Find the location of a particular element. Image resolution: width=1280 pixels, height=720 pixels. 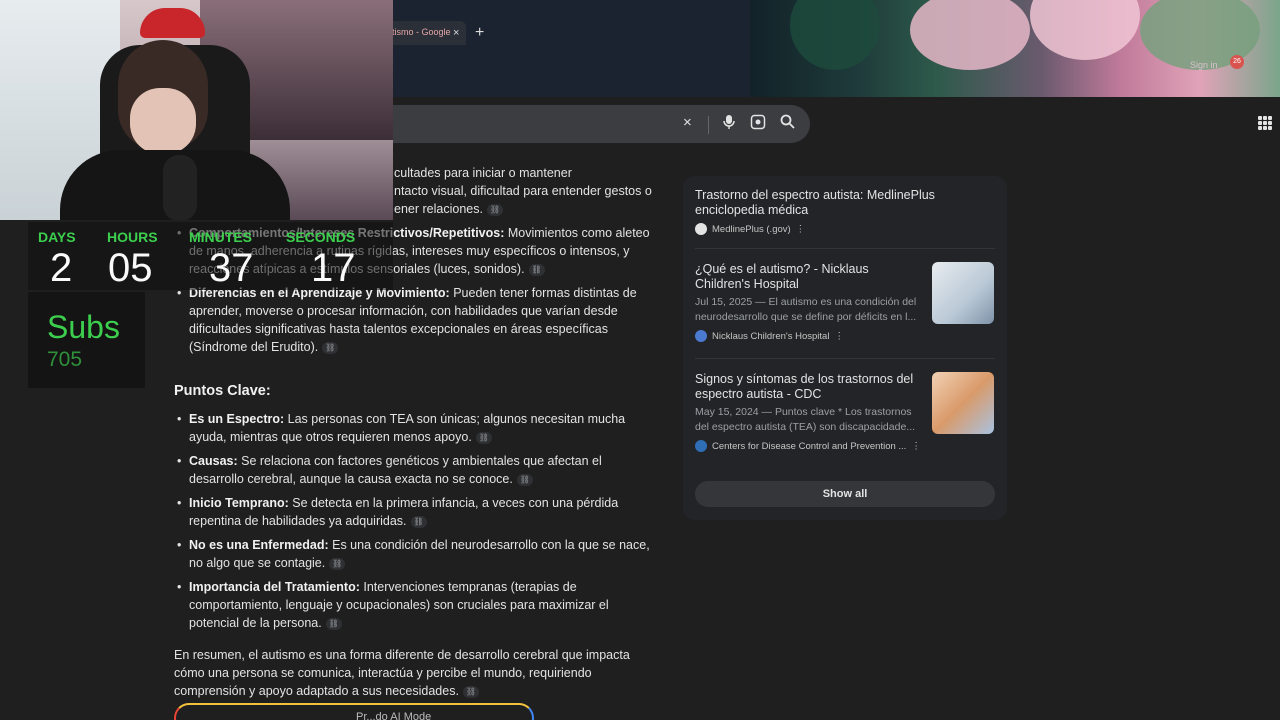

point-bold: Importancia del Tratamiento: is located at coordinates (274, 587).